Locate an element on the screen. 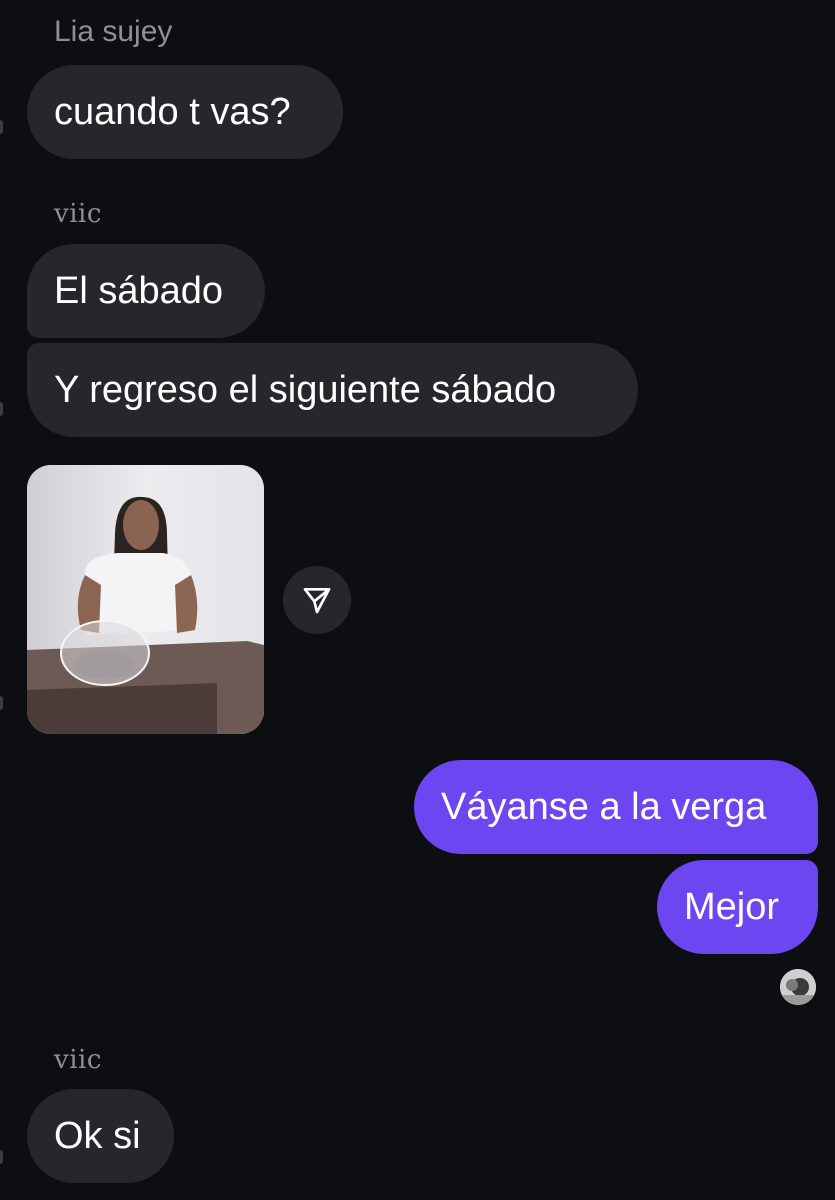 The width and height of the screenshot is (835, 1200). message-bubble-incoming: El sábado is located at coordinates (146, 291).